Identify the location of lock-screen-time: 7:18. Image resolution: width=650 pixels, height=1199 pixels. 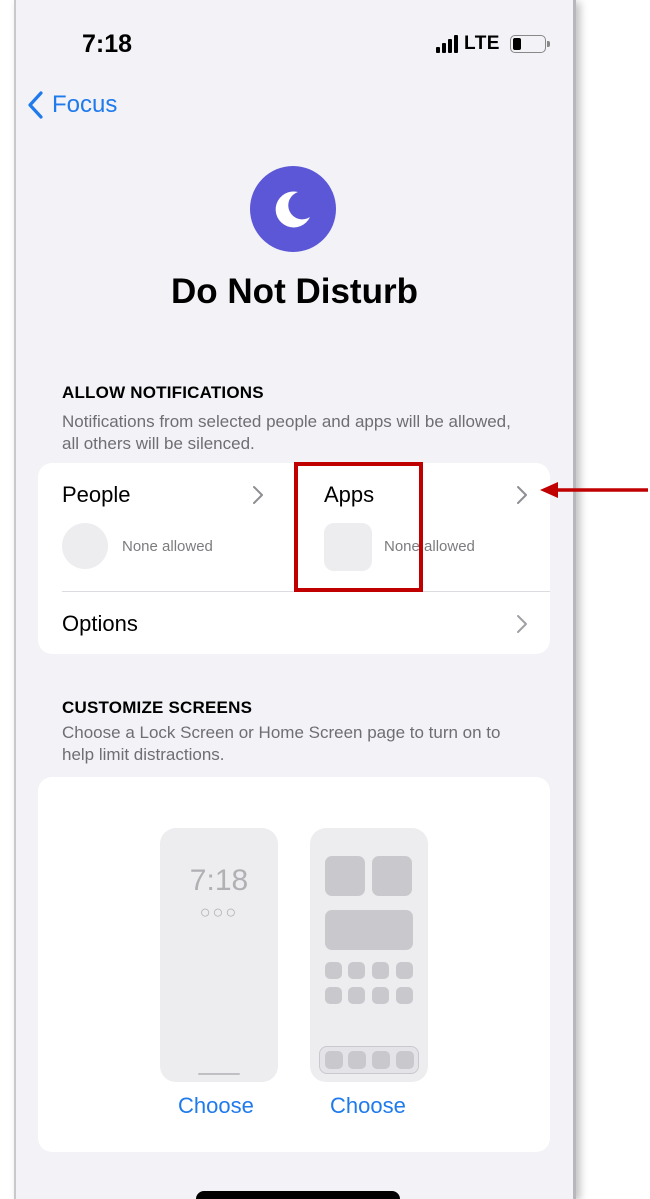
(219, 880).